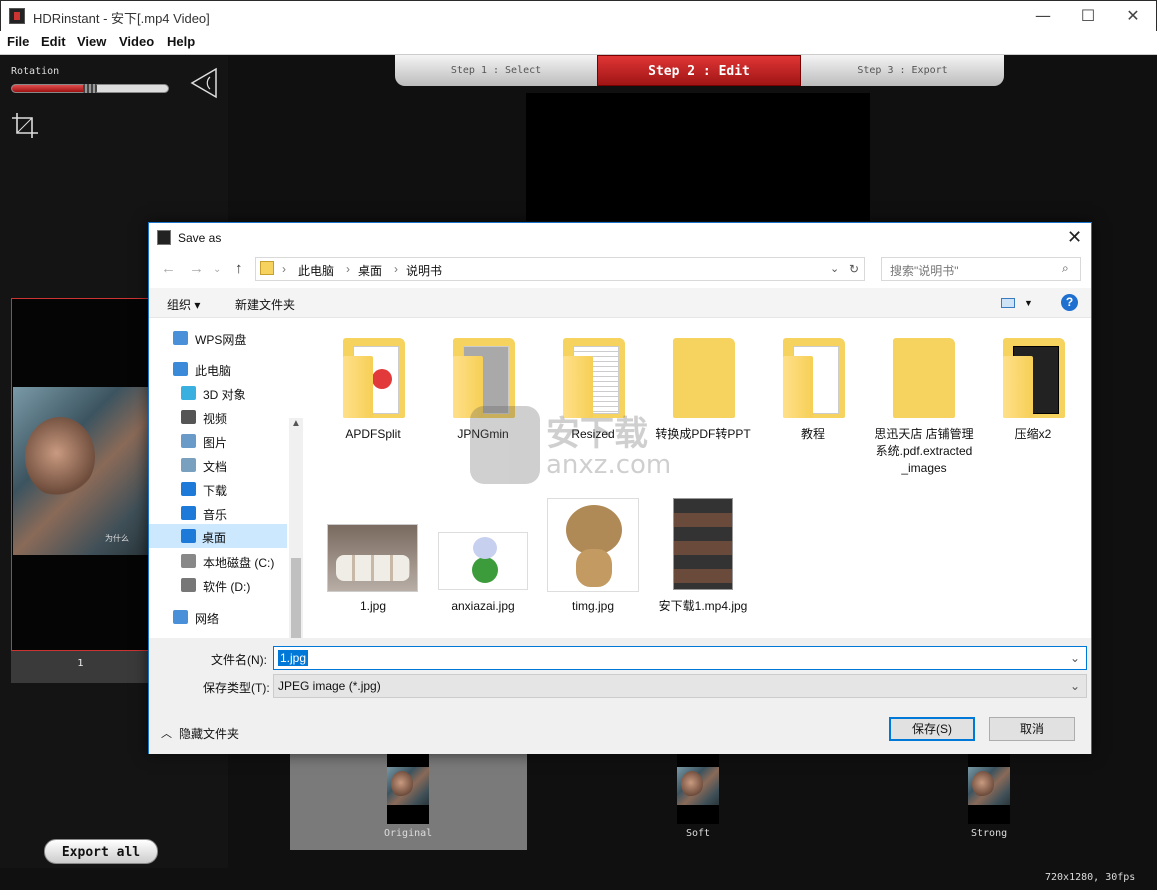 The image size is (1157, 890). What do you see at coordinates (1028, 303) in the screenshot?
I see `view-dropdown-icon: ▼` at bounding box center [1028, 303].